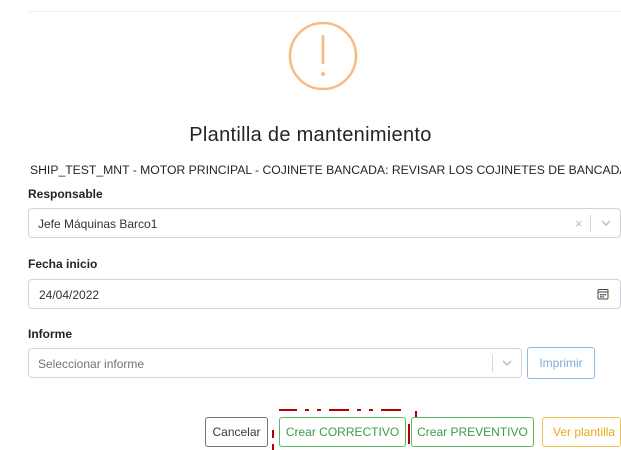 Image resolution: width=621 pixels, height=450 pixels. I want to click on dialog-title: Plantilla de mantenimiento, so click(310, 135).